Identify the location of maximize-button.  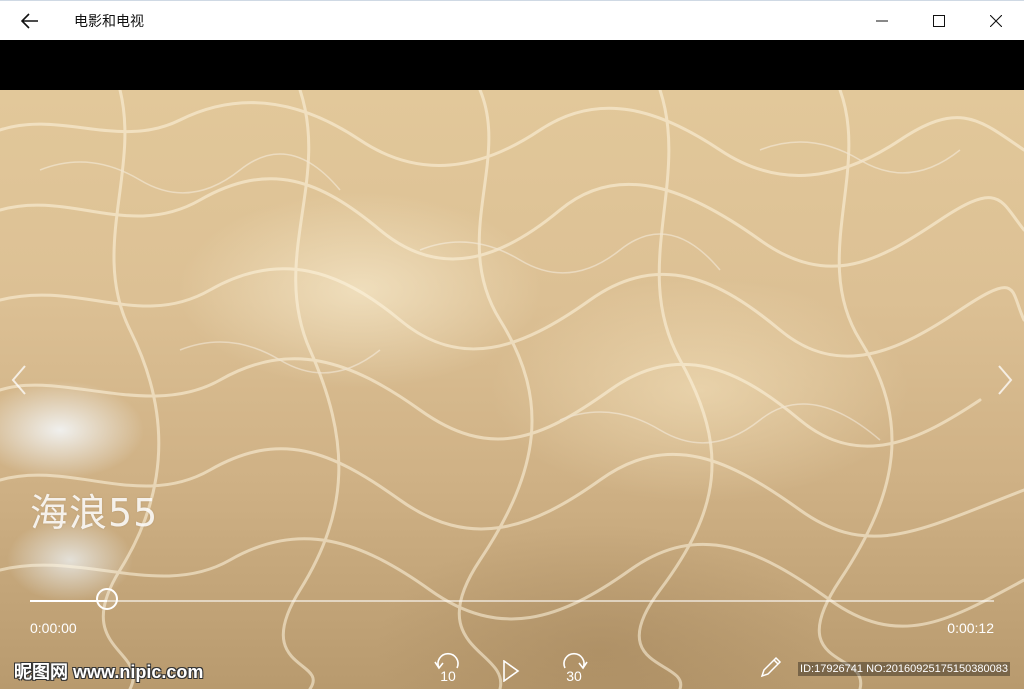
(938, 21).